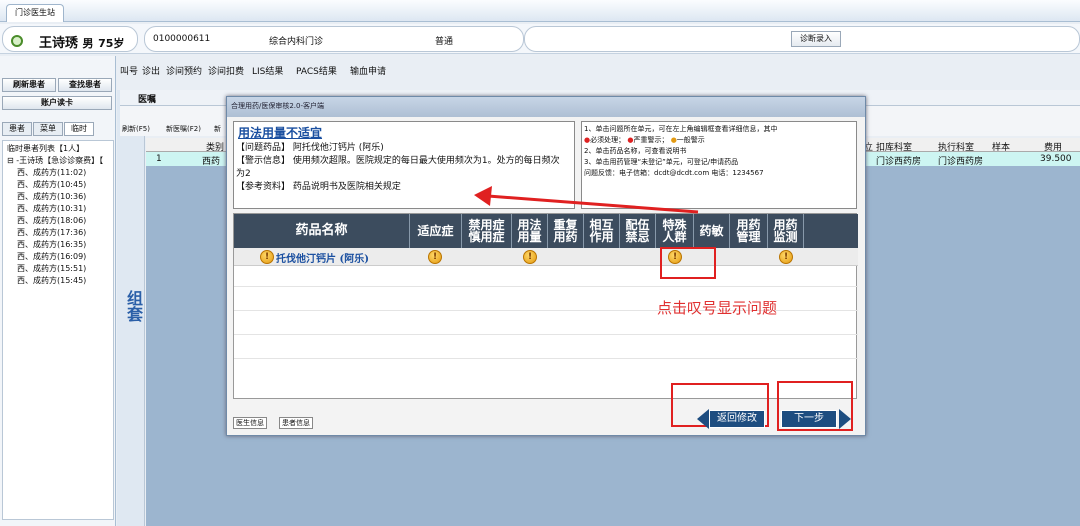 The image size is (1080, 526). What do you see at coordinates (1056, 159) in the screenshot?
I see `row-fee: 39.500` at bounding box center [1056, 159].